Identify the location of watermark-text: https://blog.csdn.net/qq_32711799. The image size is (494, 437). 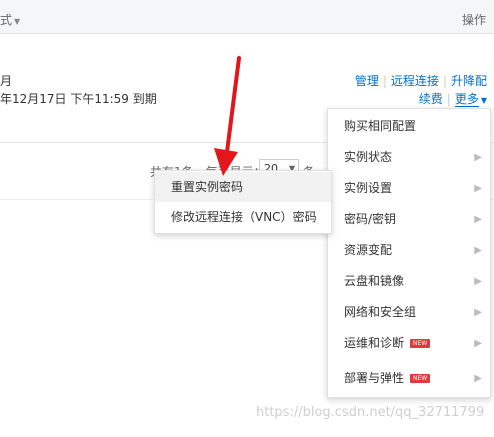
(370, 412).